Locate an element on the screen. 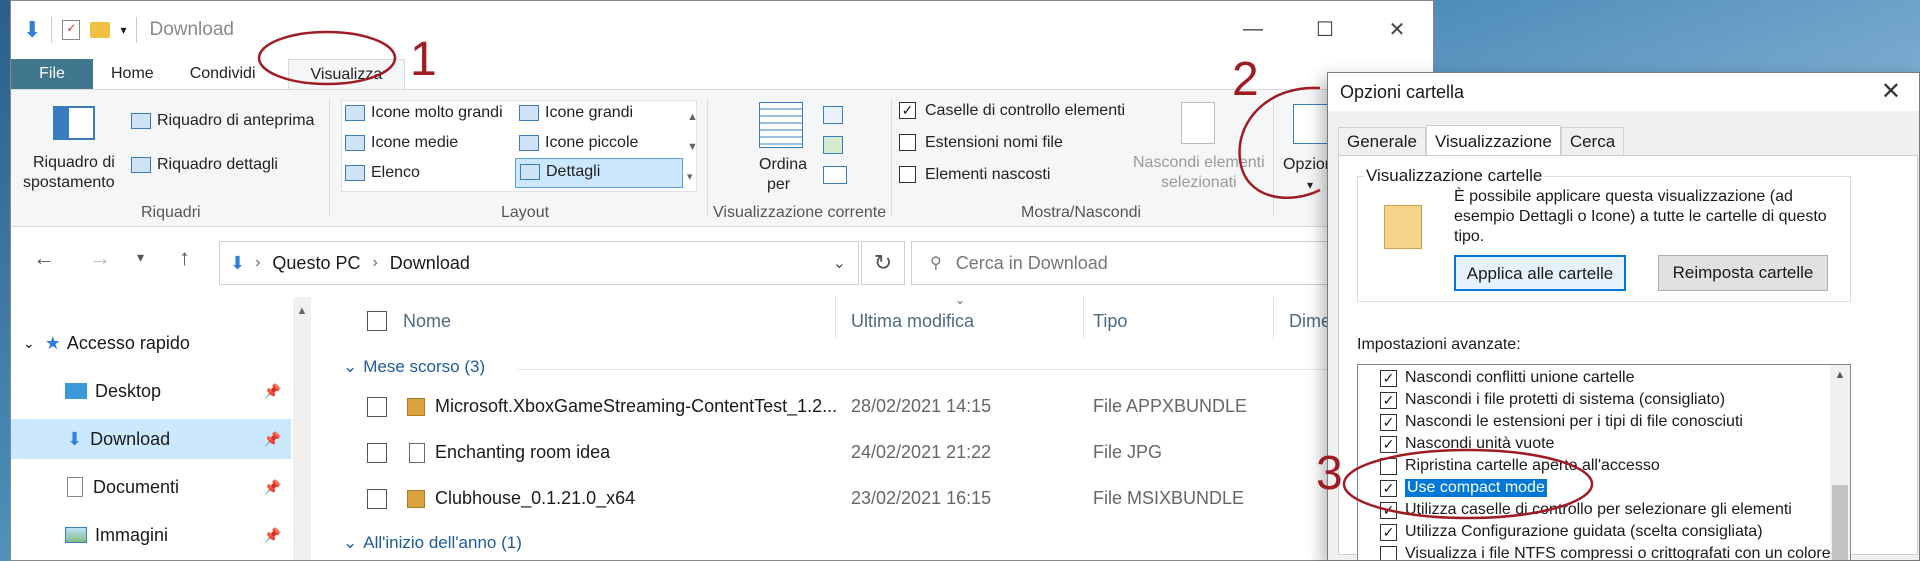 This screenshot has width=1920, height=561. reset-folders-button: Reimposta cartelle is located at coordinates (1743, 273).